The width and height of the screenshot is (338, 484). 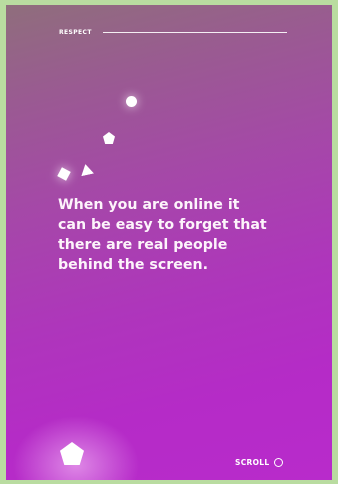 I want to click on large-pentagon-icon, so click(x=72, y=453).